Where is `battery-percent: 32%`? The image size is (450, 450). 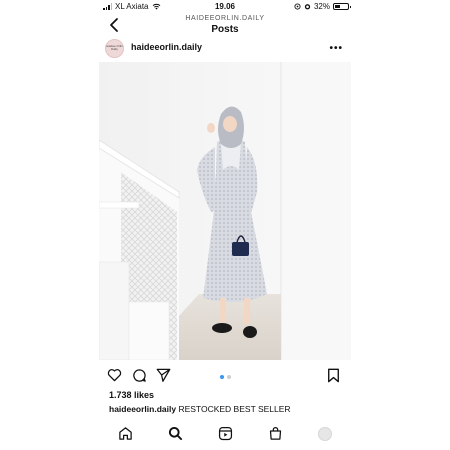
battery-percent: 32% is located at coordinates (321, 6).